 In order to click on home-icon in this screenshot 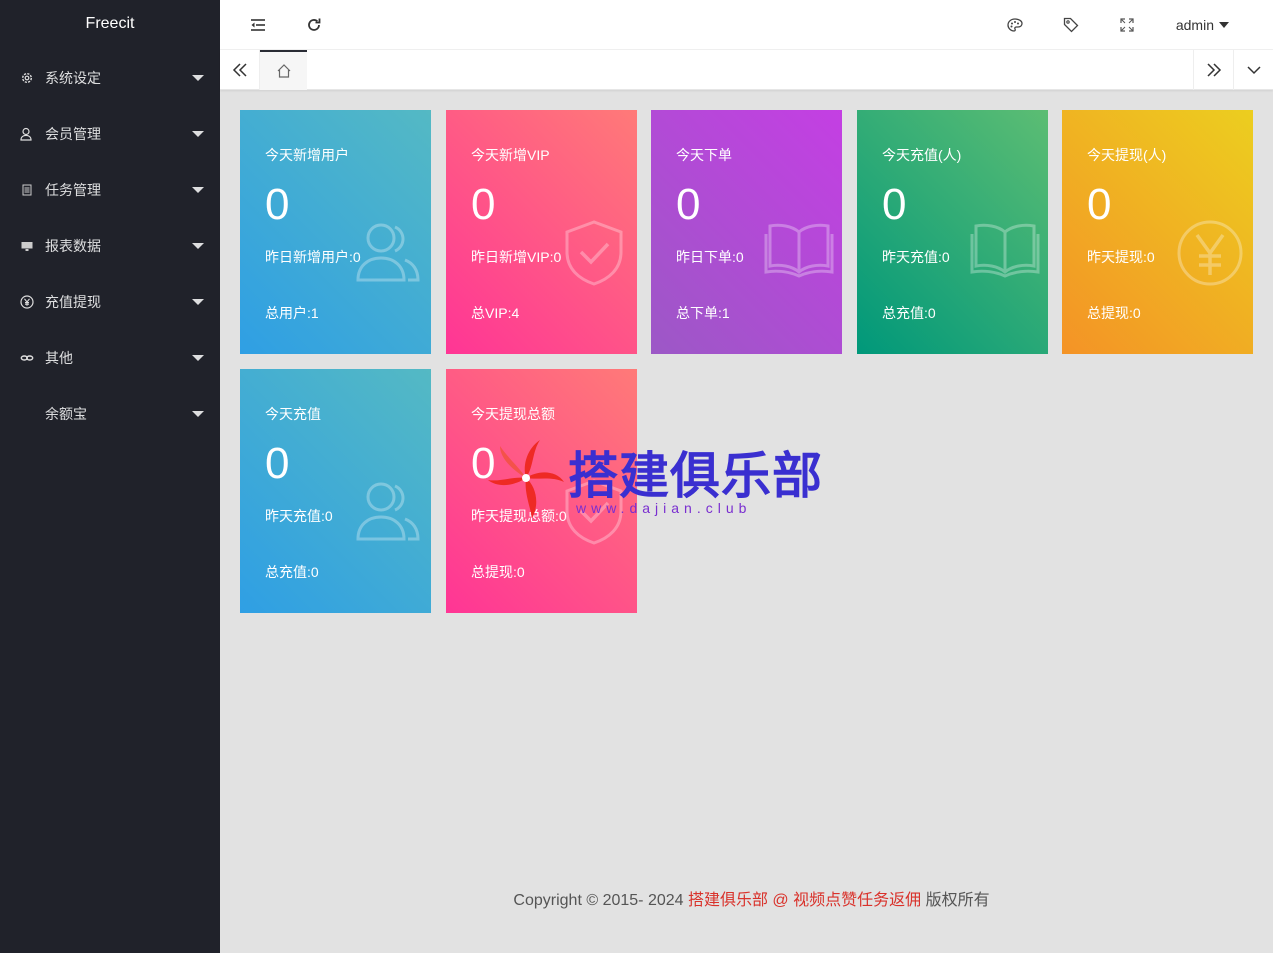, I will do `click(283, 71)`.